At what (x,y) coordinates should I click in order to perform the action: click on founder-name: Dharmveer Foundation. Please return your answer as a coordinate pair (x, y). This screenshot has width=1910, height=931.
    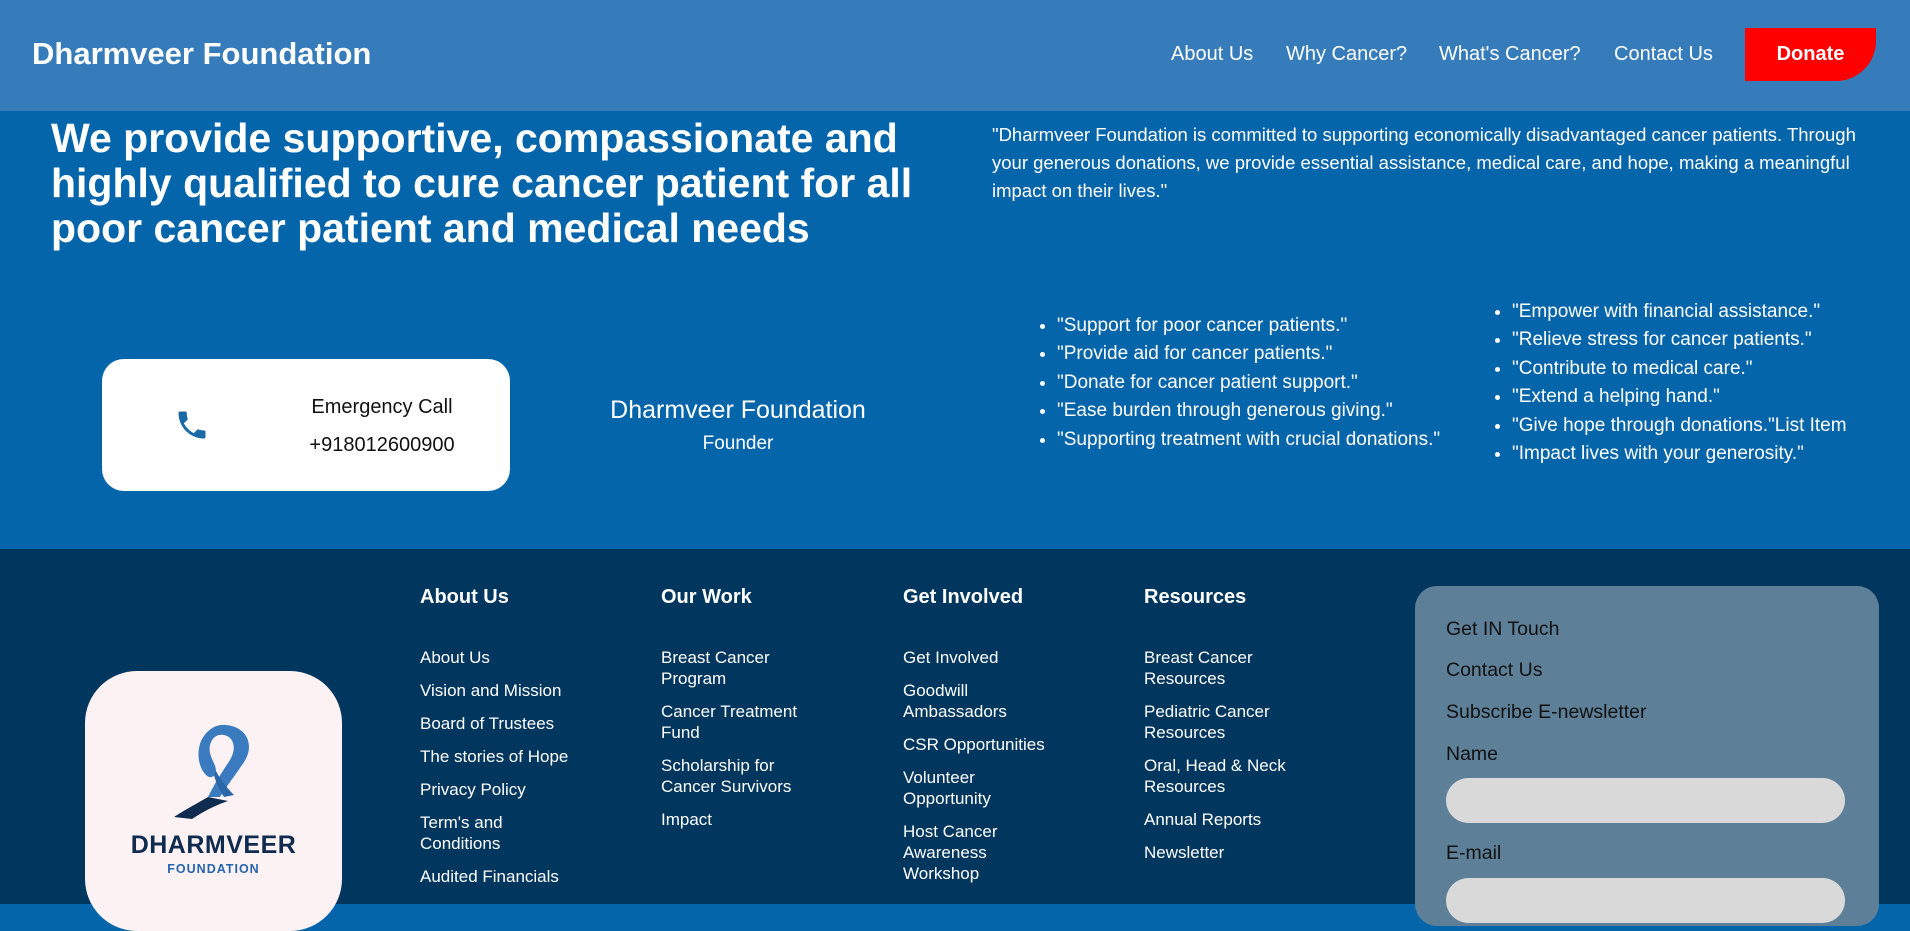
    Looking at the image, I should click on (738, 410).